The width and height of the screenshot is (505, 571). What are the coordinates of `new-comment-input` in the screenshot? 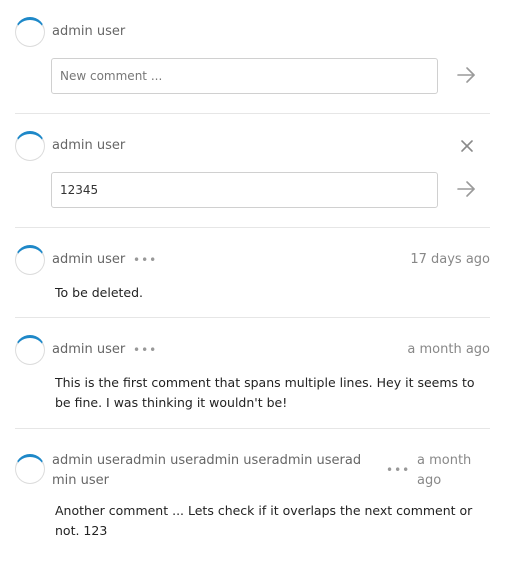 It's located at (244, 76).